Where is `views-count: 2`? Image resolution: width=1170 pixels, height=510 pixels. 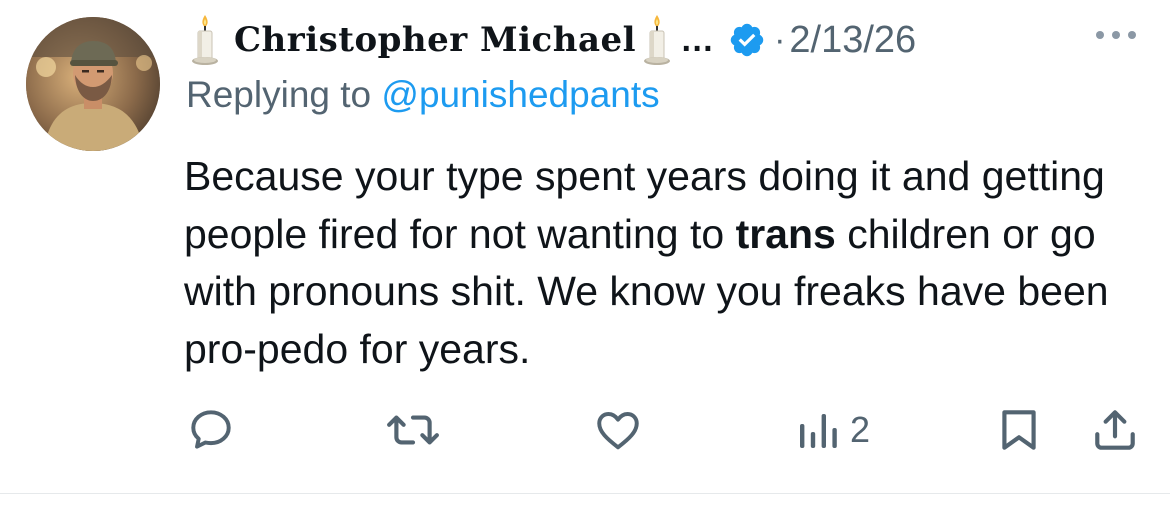 views-count: 2 is located at coordinates (860, 429).